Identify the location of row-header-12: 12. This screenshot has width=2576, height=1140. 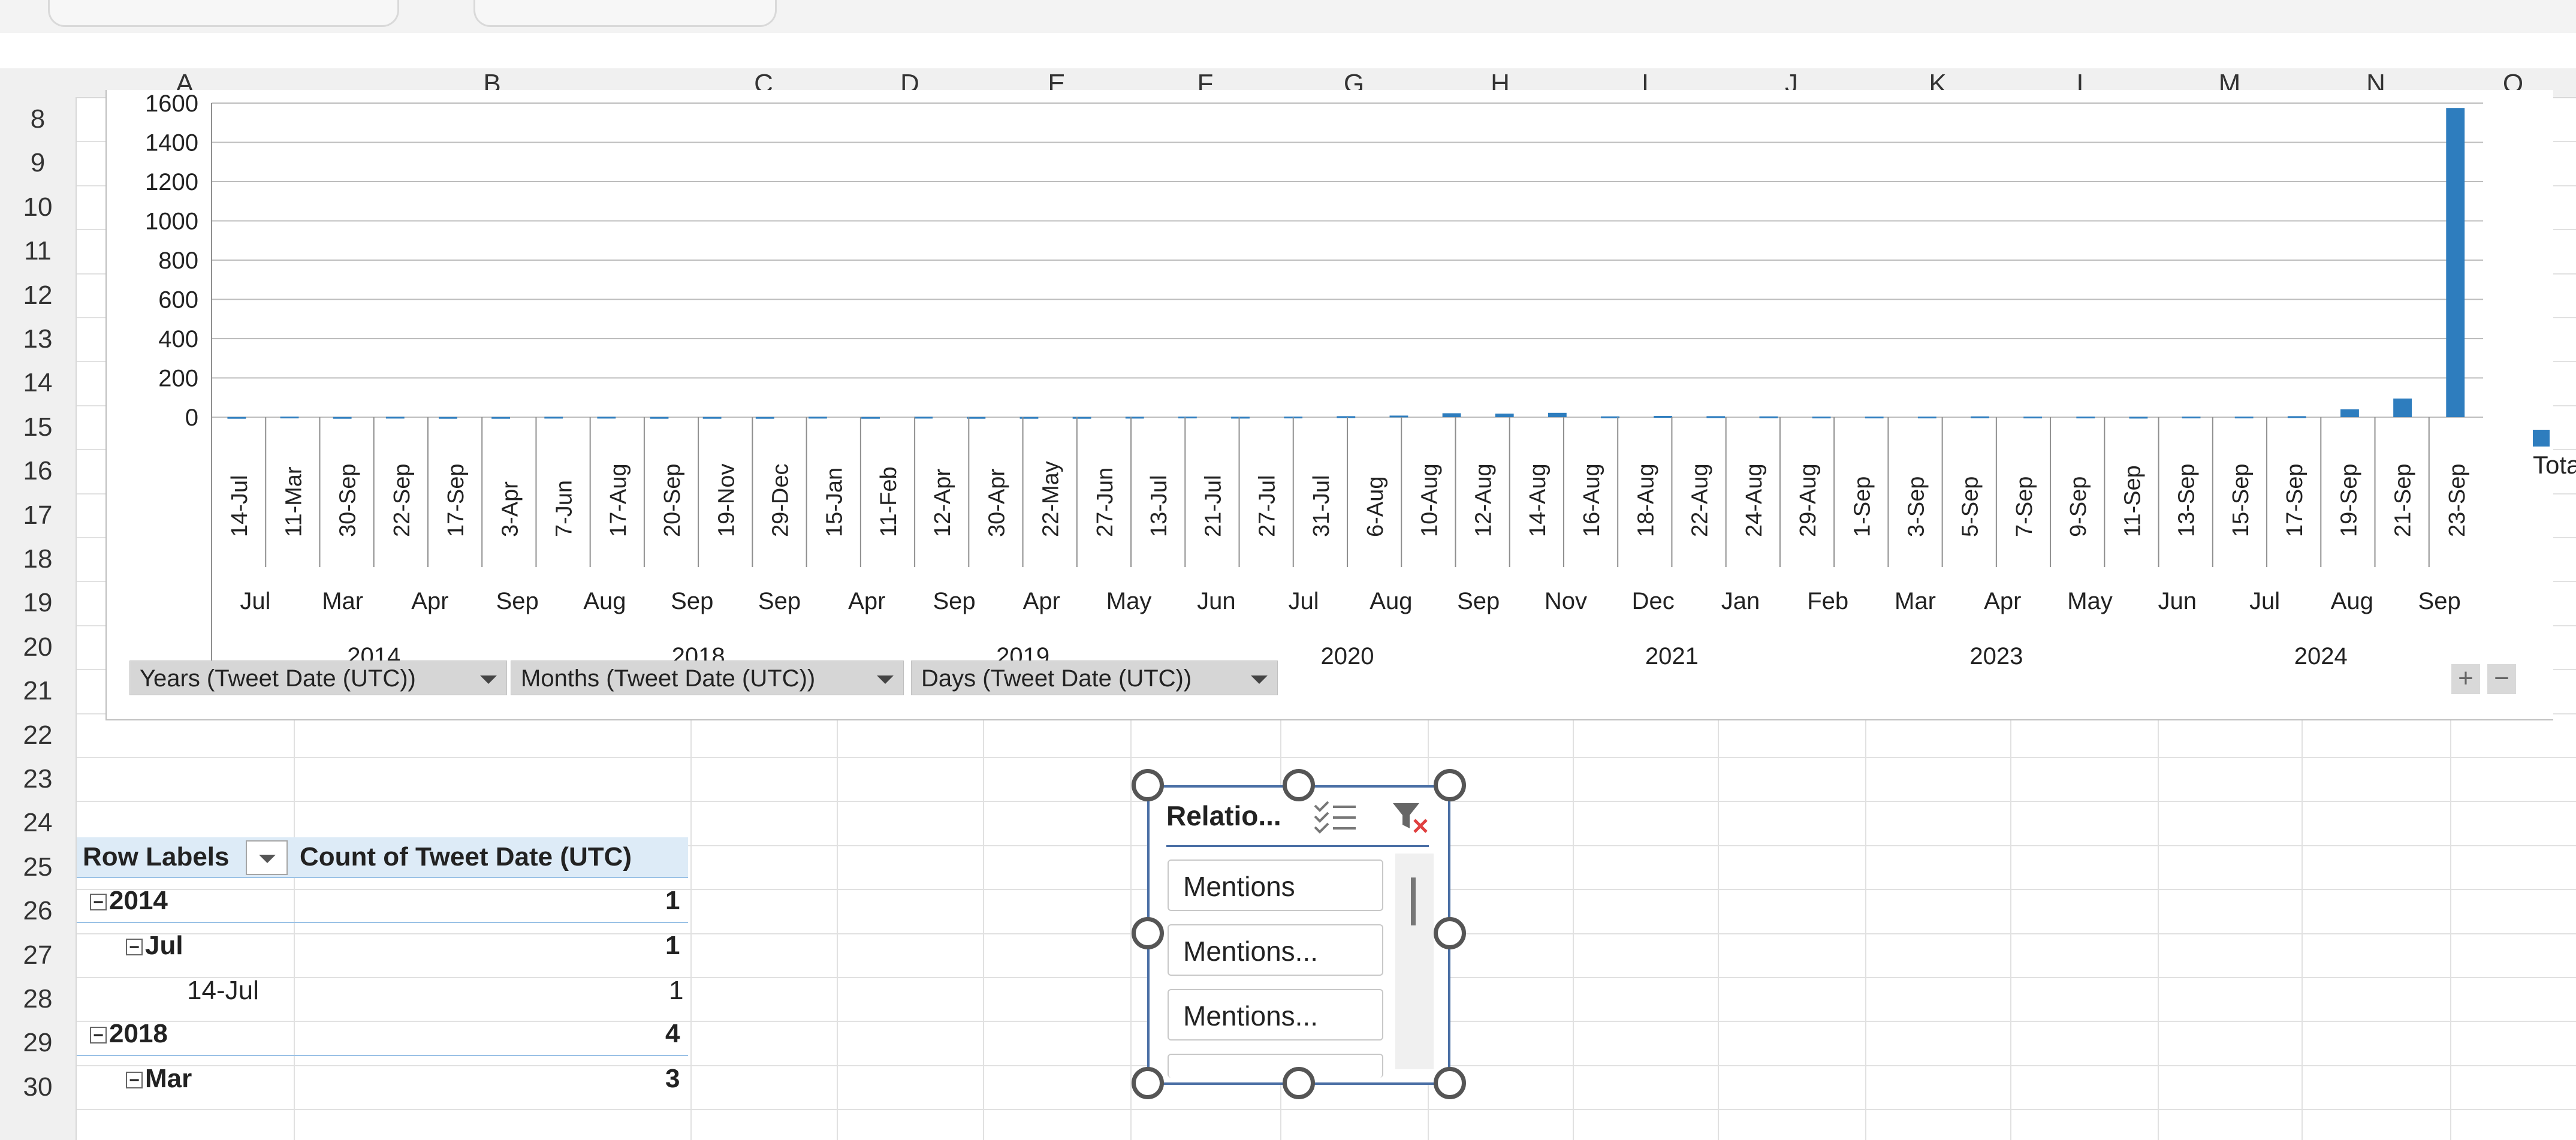
(38, 295).